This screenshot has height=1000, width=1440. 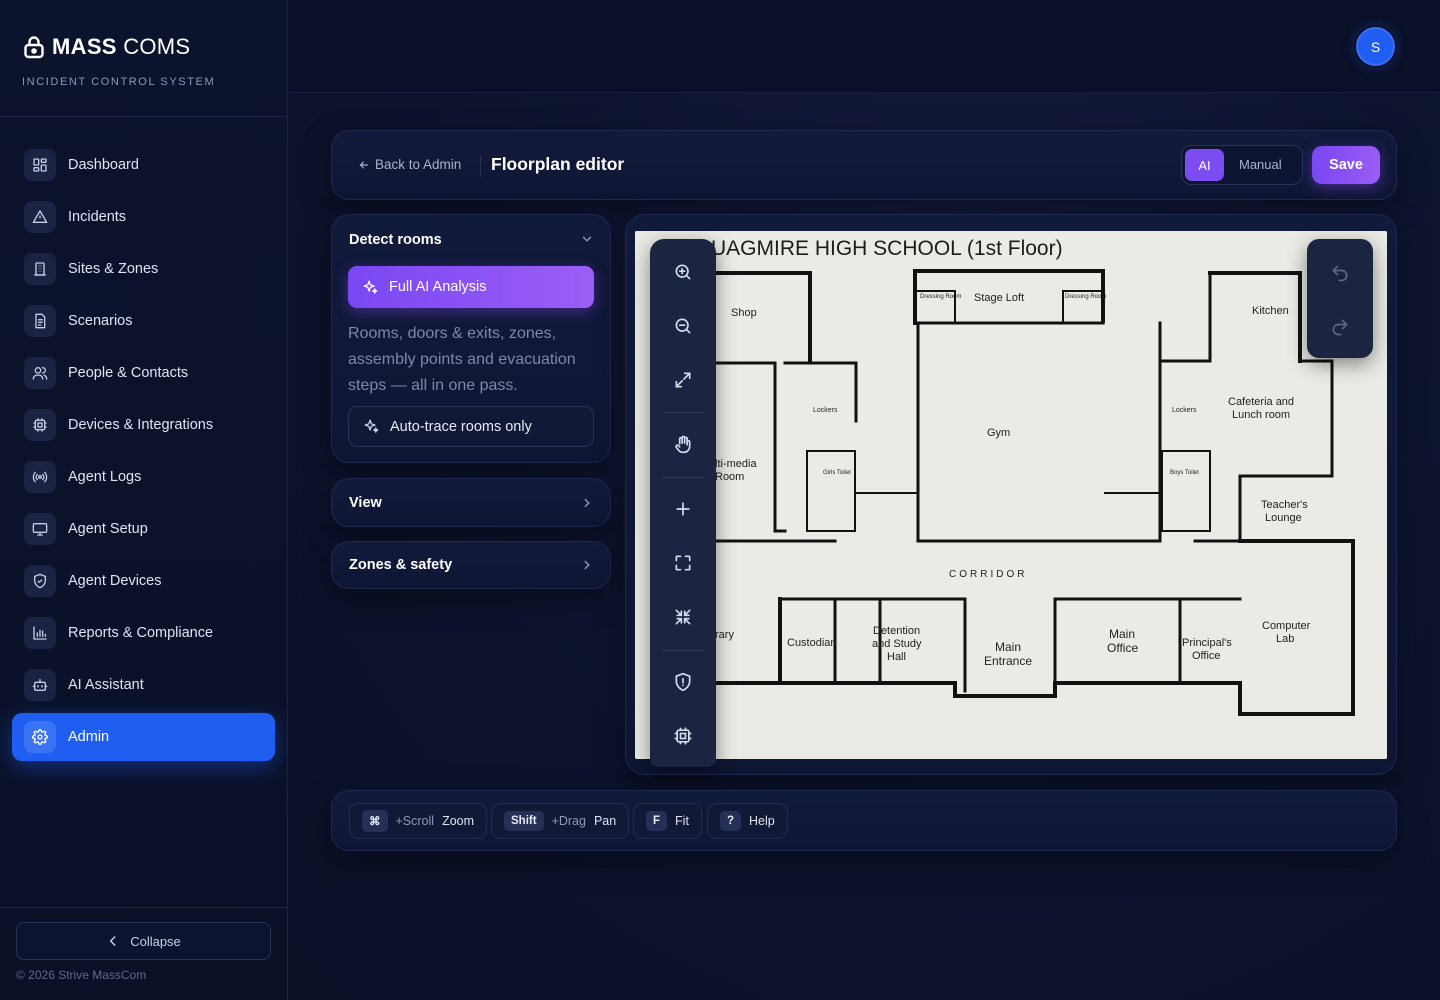 I want to click on sidebar-item-label: AI Assistant, so click(x=106, y=685).